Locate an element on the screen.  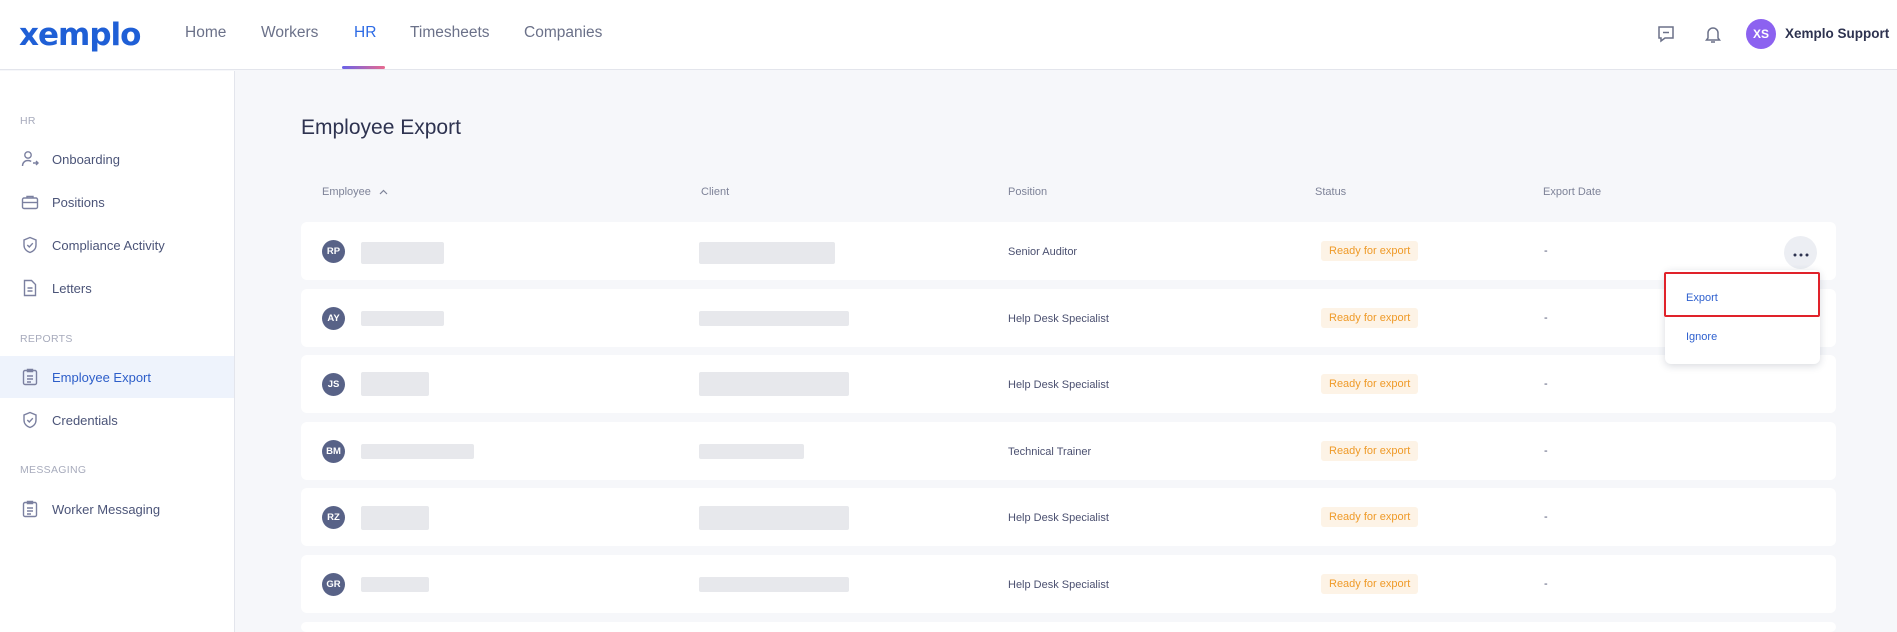
sidebar-item-label: Onboarding is located at coordinates (86, 159).